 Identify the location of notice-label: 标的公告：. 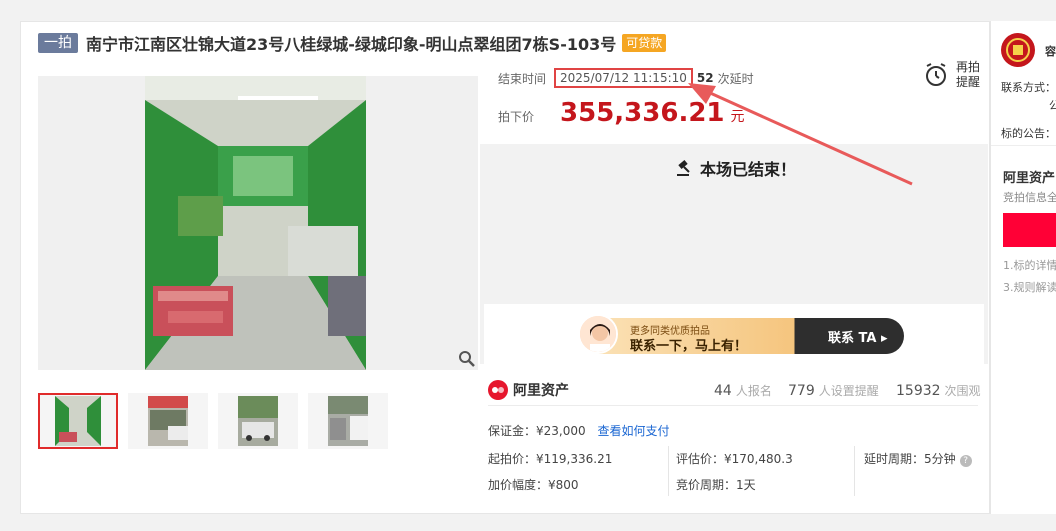
(1028, 133).